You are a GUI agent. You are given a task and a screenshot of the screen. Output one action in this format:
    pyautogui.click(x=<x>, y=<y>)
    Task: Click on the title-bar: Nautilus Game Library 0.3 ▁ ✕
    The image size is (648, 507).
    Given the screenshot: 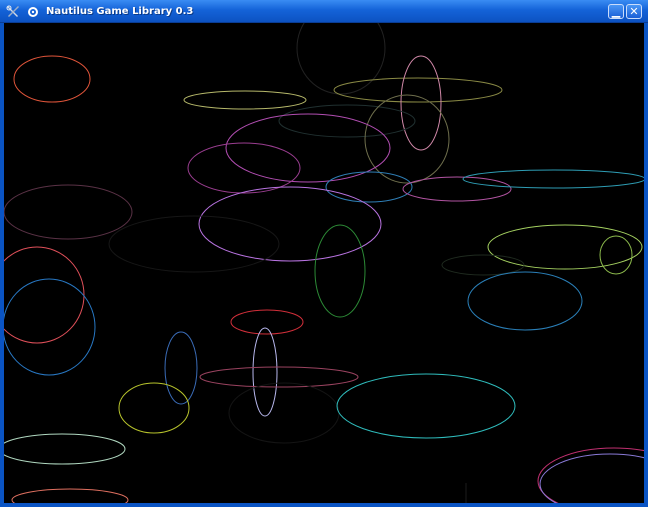 What is the action you would take?
    pyautogui.click(x=324, y=11)
    